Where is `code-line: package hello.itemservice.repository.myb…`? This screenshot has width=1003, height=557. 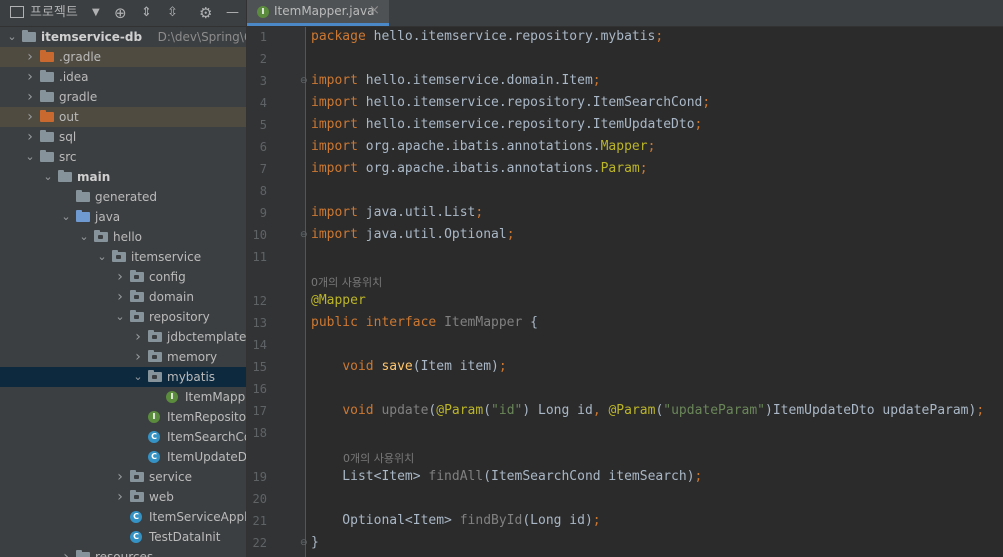 code-line: package hello.itemservice.repository.myb… is located at coordinates (487, 36).